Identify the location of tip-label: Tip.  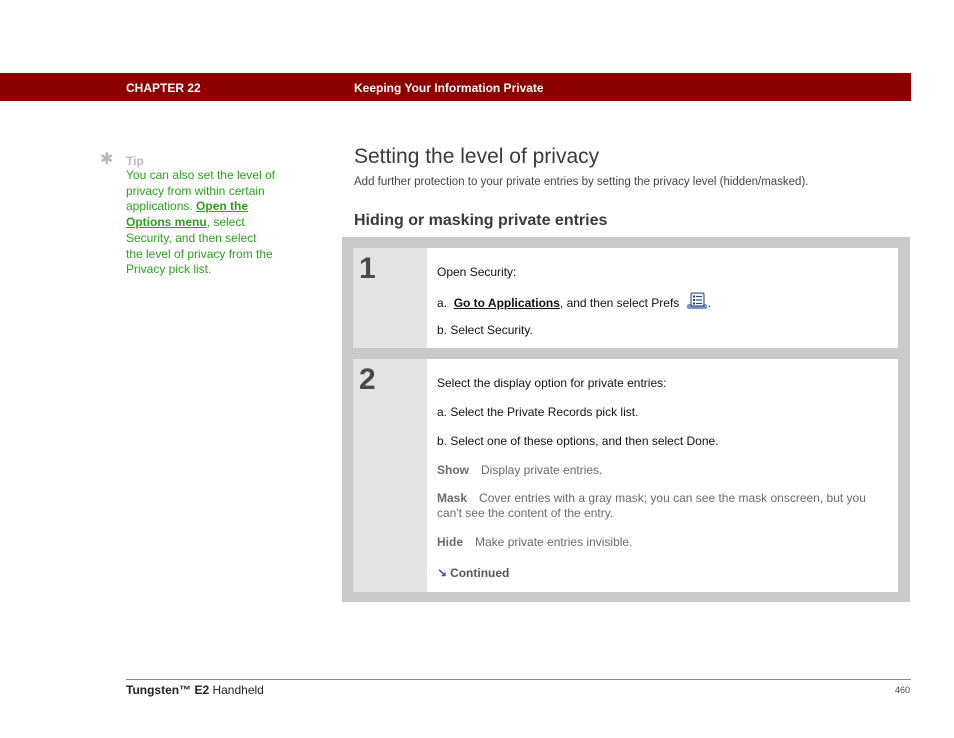
(135, 161).